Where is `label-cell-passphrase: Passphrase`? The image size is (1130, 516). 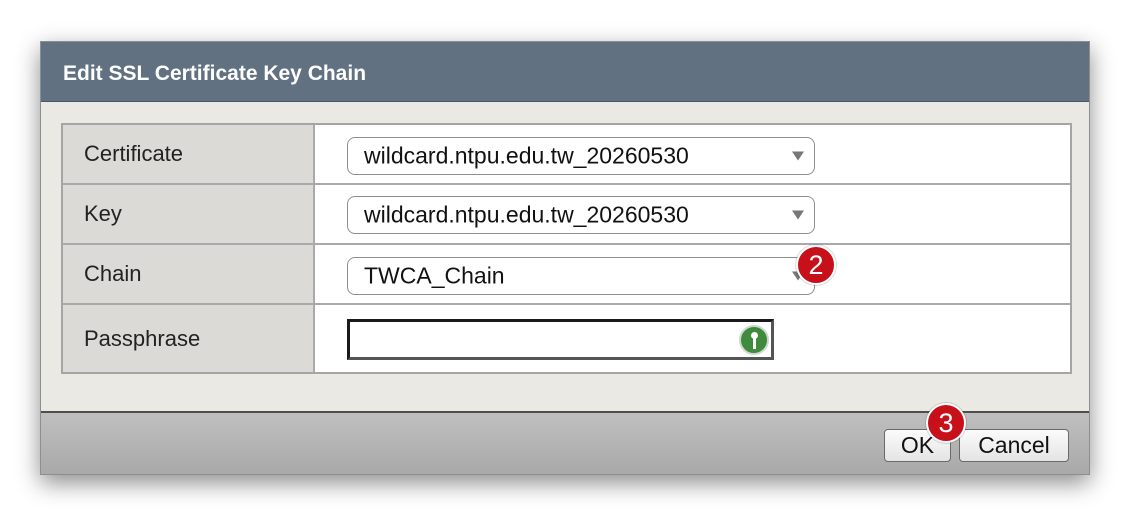 label-cell-passphrase: Passphrase is located at coordinates (189, 338).